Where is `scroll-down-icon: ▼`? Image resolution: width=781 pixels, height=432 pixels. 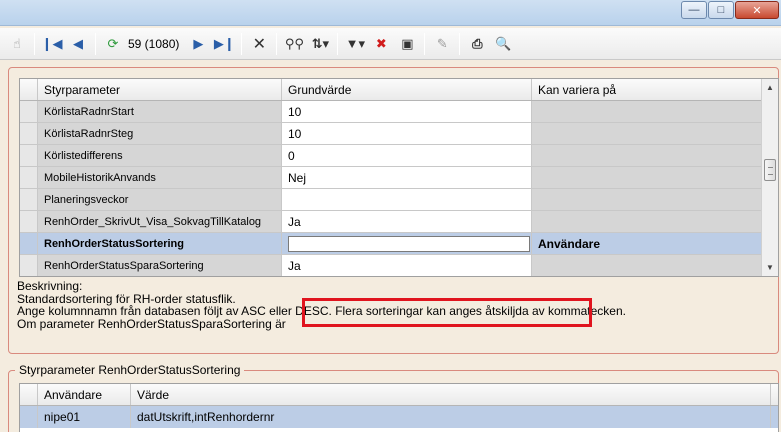
scroll-down-icon: ▼ is located at coordinates (770, 267).